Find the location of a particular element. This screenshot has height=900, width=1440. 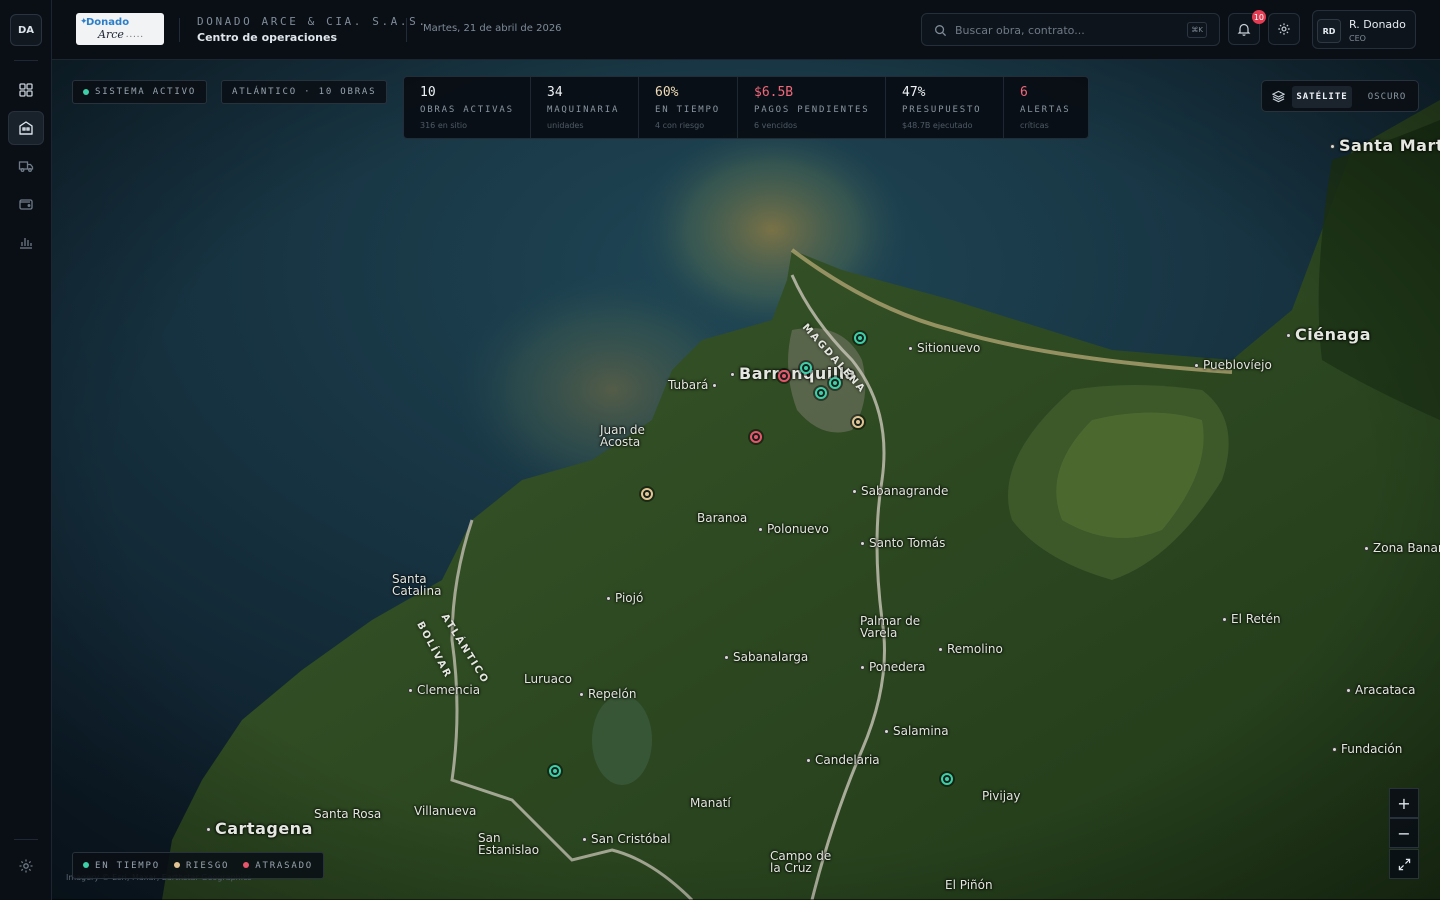

kpi-subtext: $48.7B ejecutado is located at coordinates (937, 125).